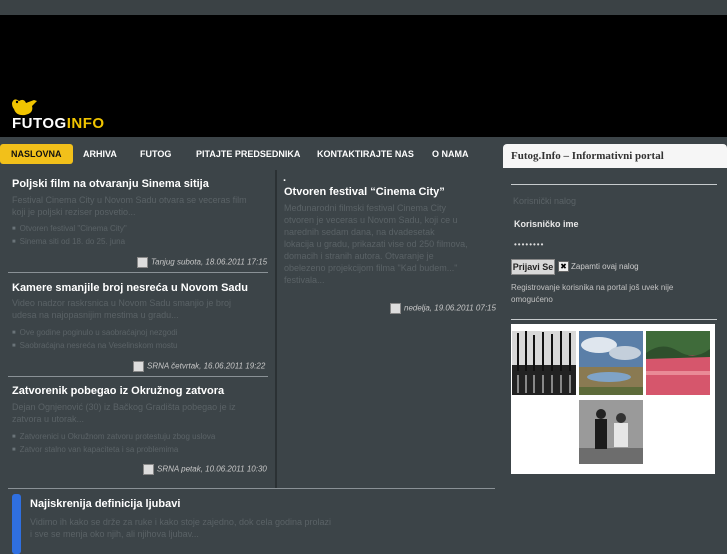 The image size is (727, 554). I want to click on login-heading: Korisnički nalog, so click(545, 201).